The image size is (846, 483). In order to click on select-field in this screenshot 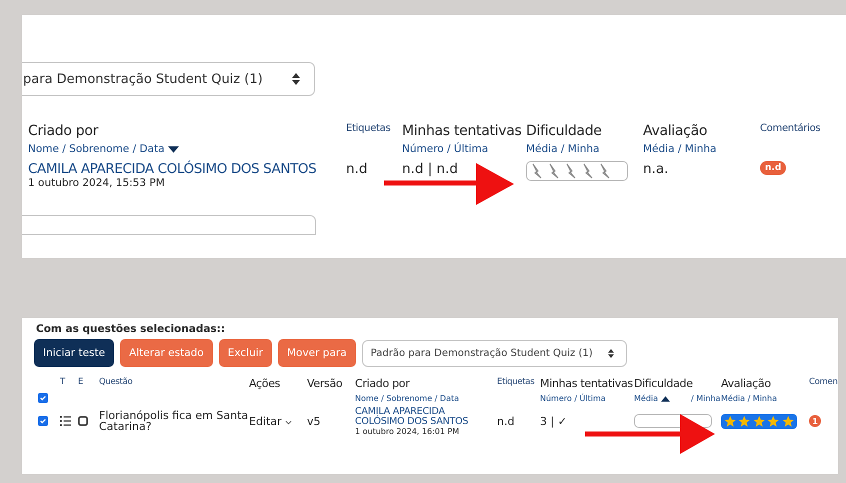, I will do `click(169, 225)`.